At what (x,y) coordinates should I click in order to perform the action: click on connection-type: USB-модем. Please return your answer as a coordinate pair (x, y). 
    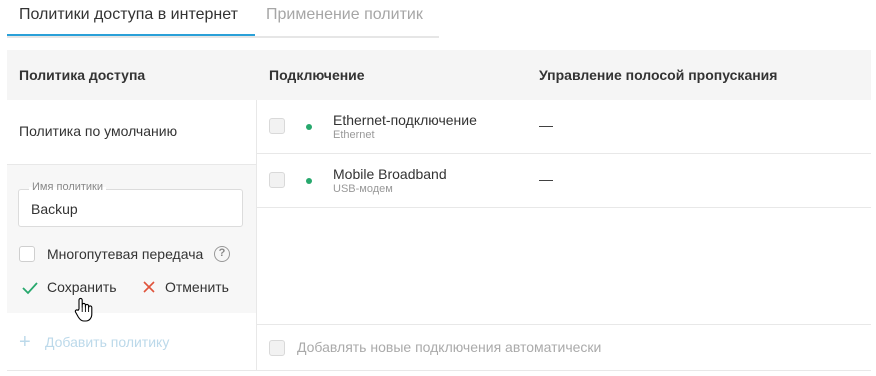
    Looking at the image, I should click on (363, 189).